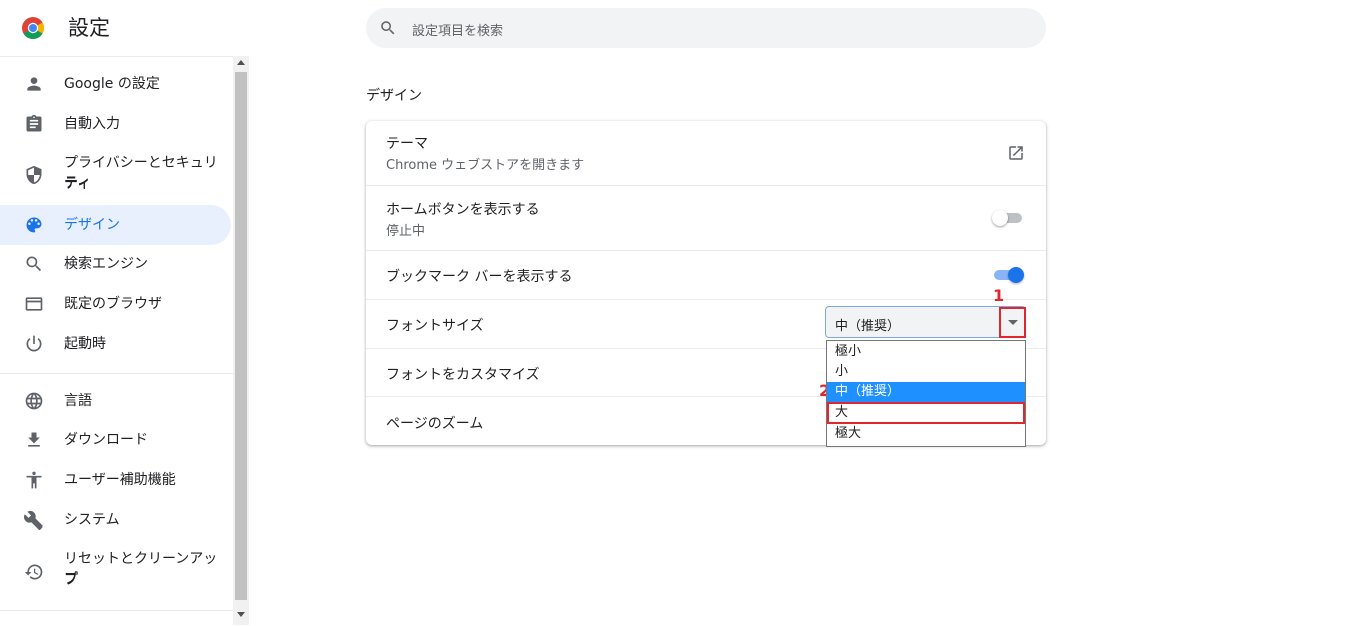 Image resolution: width=1366 pixels, height=626 pixels. I want to click on font-size-dropdown-list: 極小 小 中（推奨） 大 極大, so click(926, 393).